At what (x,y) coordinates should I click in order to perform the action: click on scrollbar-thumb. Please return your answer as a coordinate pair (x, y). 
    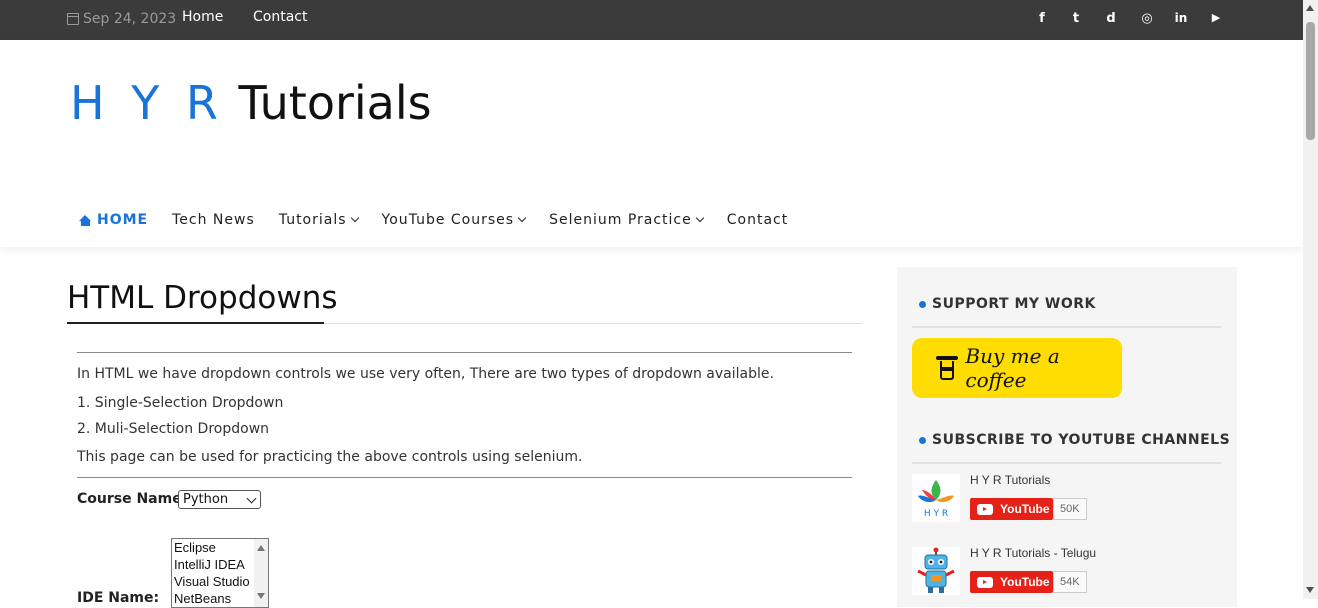
    Looking at the image, I should click on (1310, 81).